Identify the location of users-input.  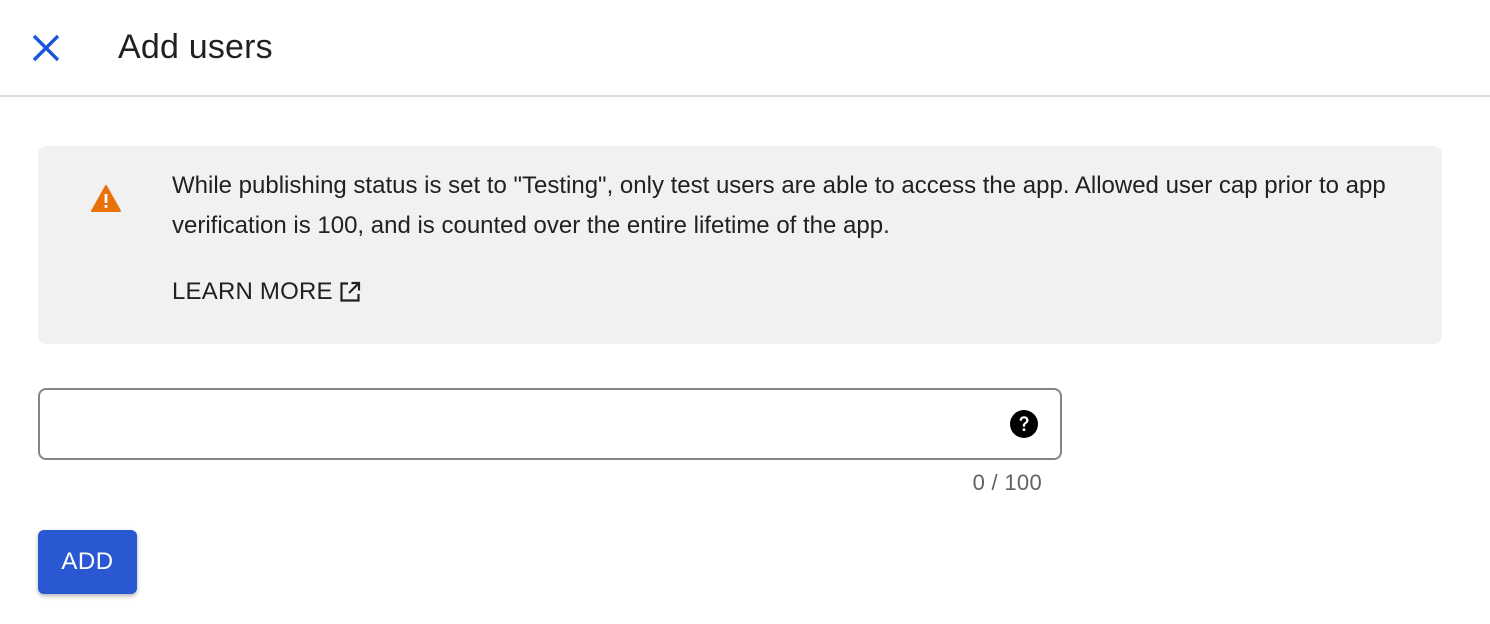
(528, 424).